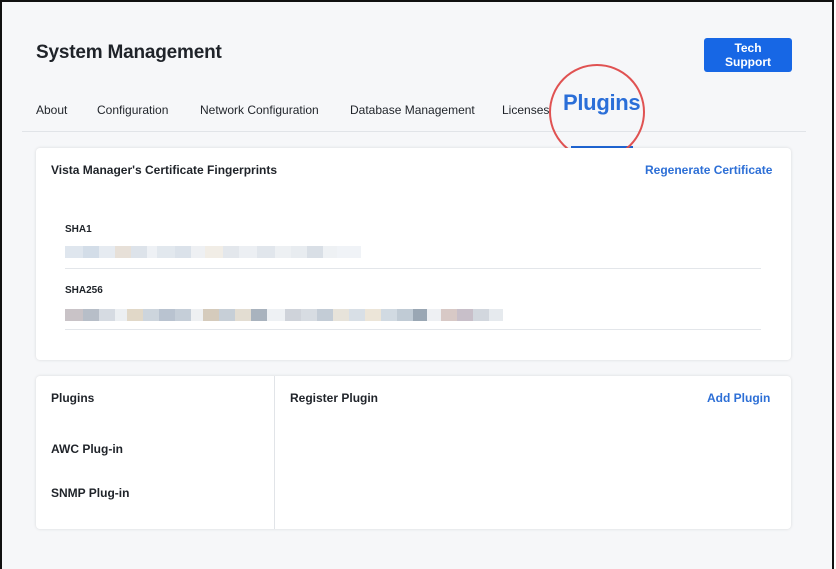  I want to click on tech-support-button: Tech Support, so click(748, 55).